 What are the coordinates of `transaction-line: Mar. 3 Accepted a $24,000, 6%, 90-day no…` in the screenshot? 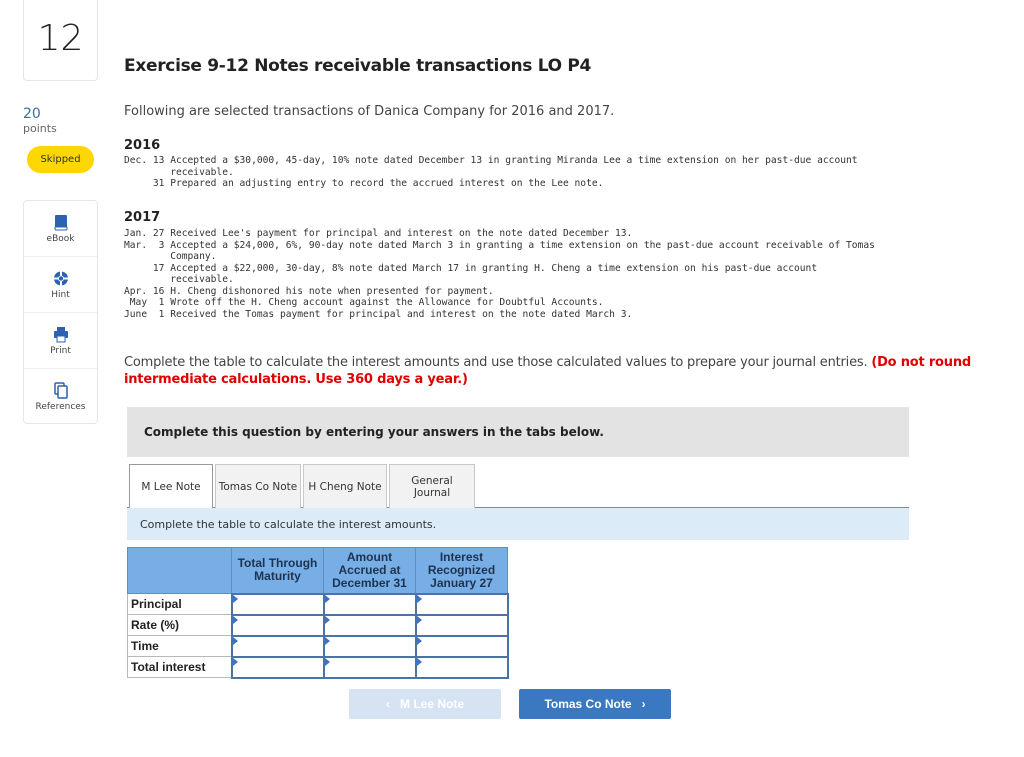 It's located at (499, 245).